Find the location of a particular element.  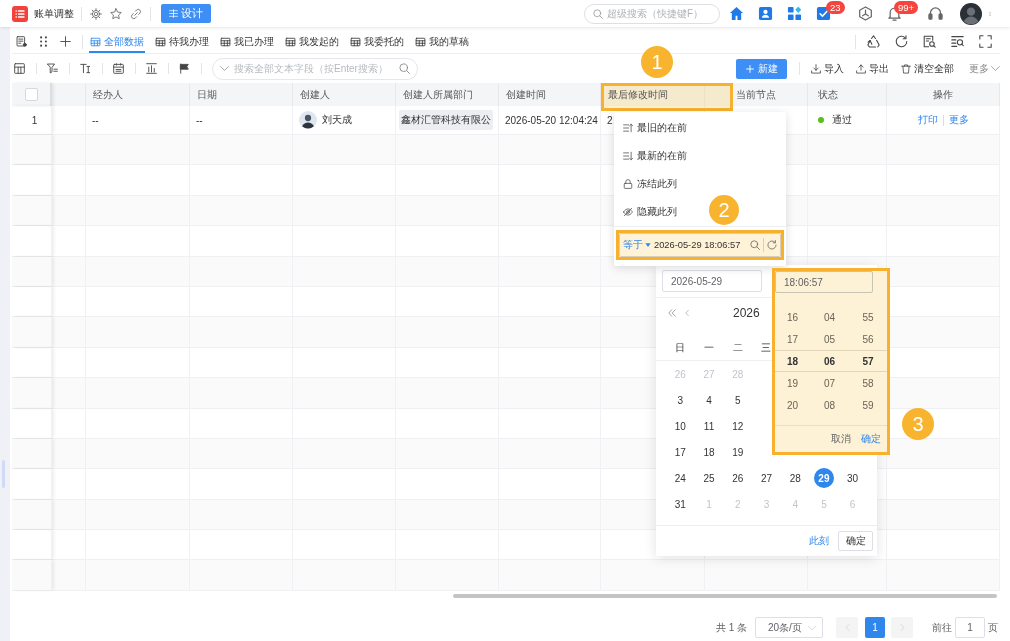

calendar-day: 17 is located at coordinates (680, 452).